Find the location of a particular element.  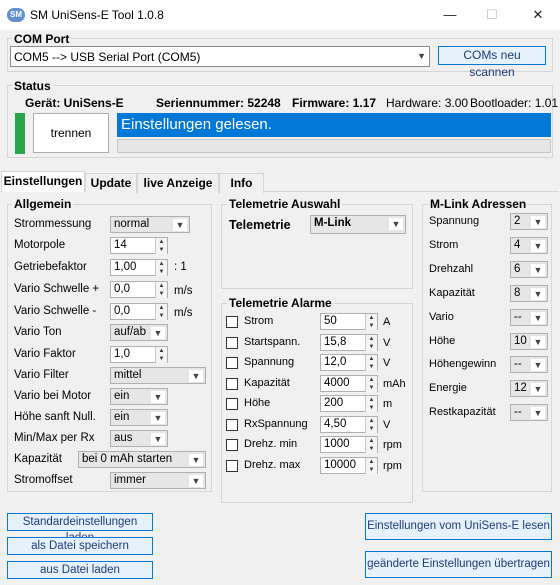

alarm-label: Spannung is located at coordinates (269, 362).